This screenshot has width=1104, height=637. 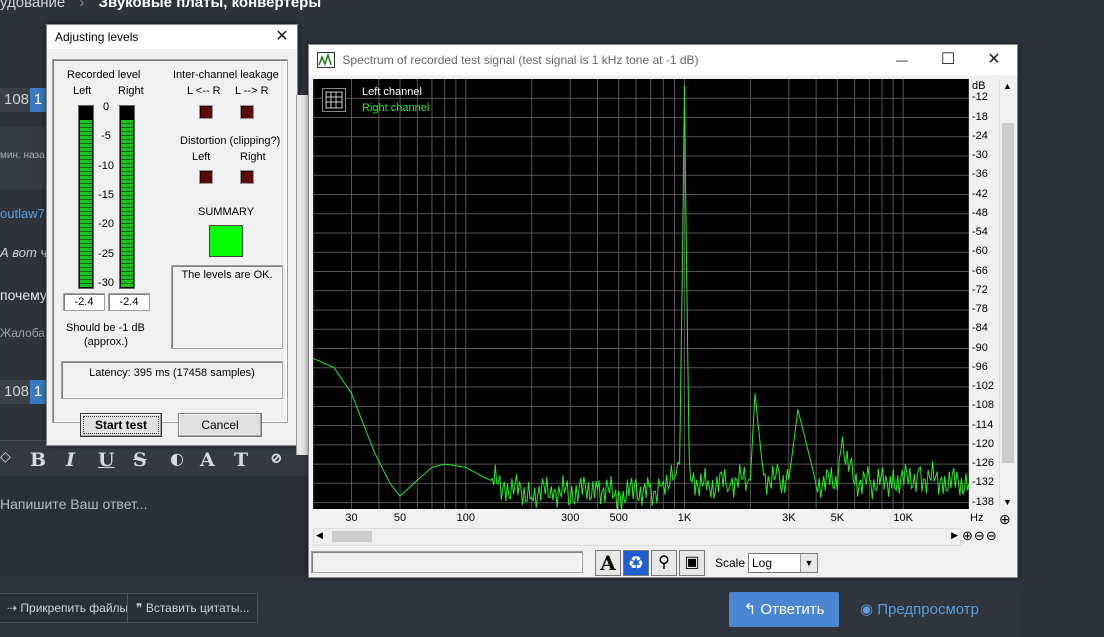 I want to click on leak-l-from-r-indicator, so click(x=206, y=112).